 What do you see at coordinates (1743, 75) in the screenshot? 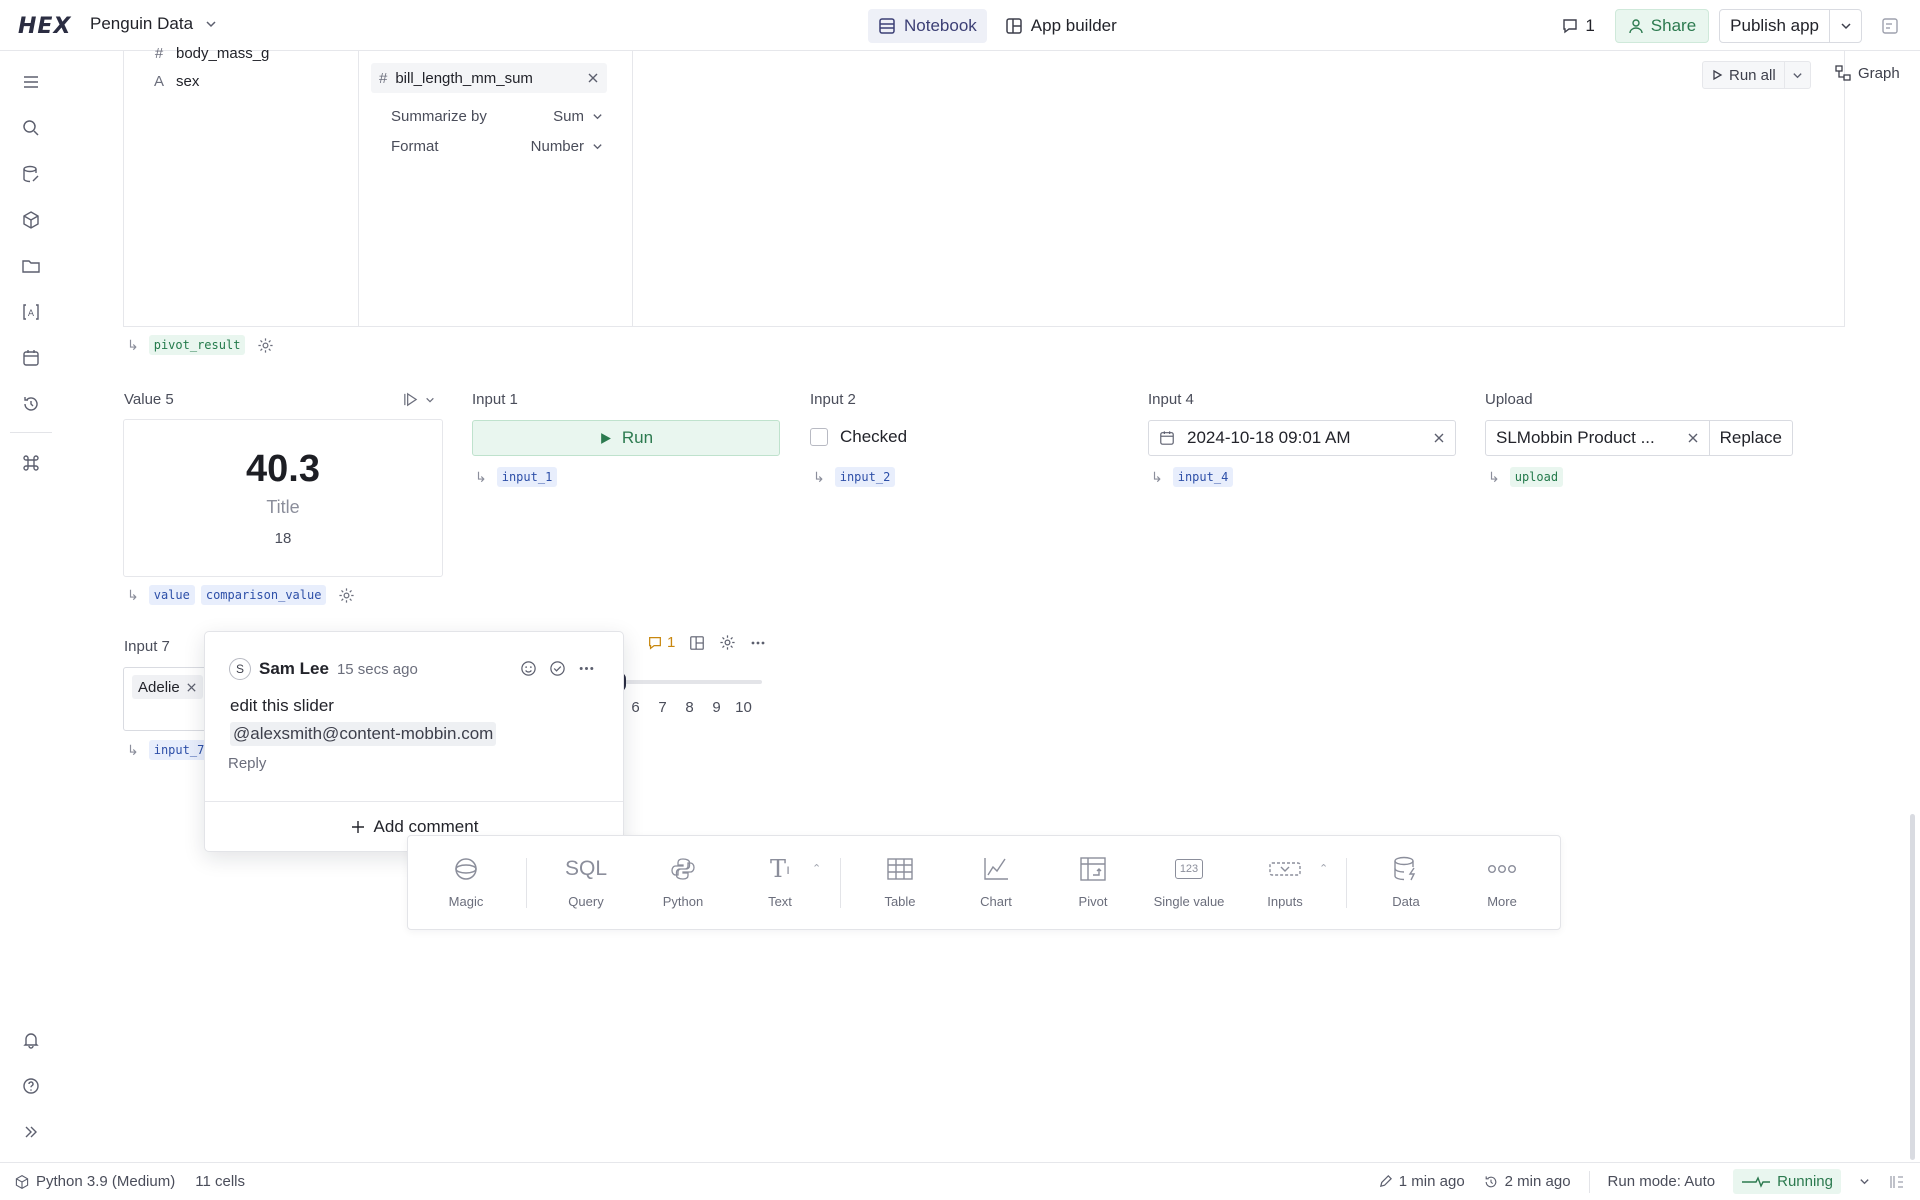
I see `run-all-main: Run all` at bounding box center [1743, 75].